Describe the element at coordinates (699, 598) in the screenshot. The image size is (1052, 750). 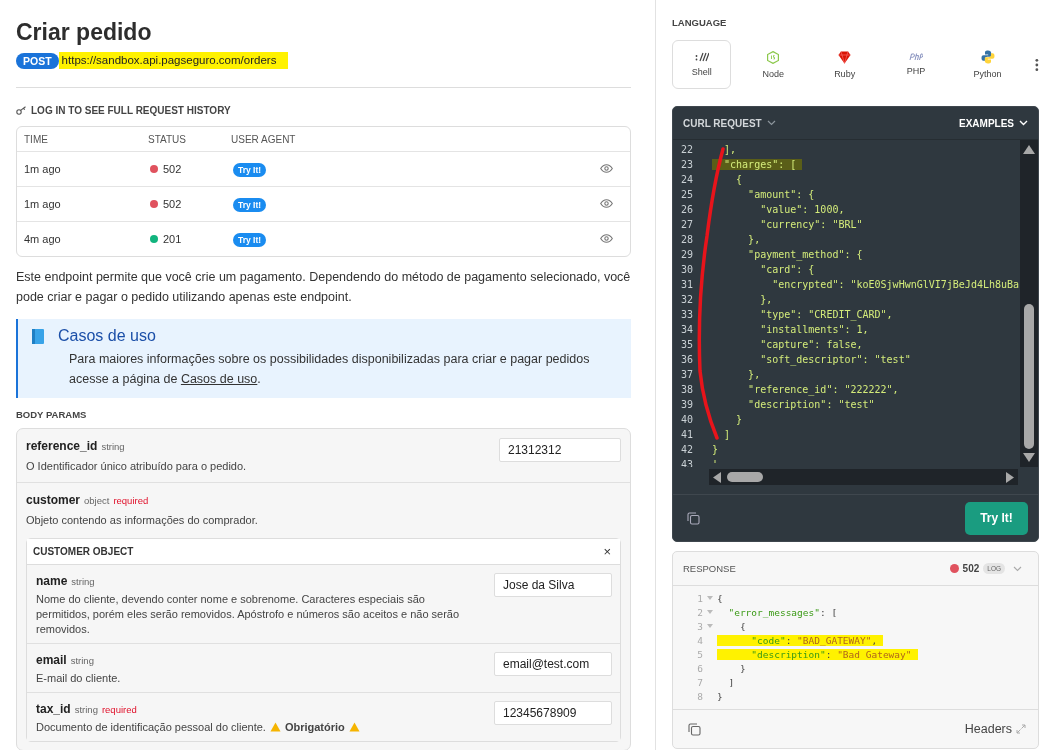
I see `line-number: 1` at that location.